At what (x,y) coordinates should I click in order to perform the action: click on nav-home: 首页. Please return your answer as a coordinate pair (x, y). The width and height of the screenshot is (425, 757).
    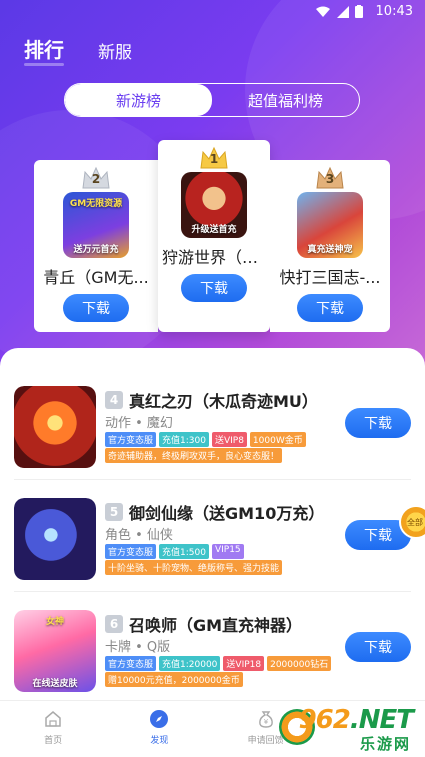
    Looking at the image, I should click on (53, 729).